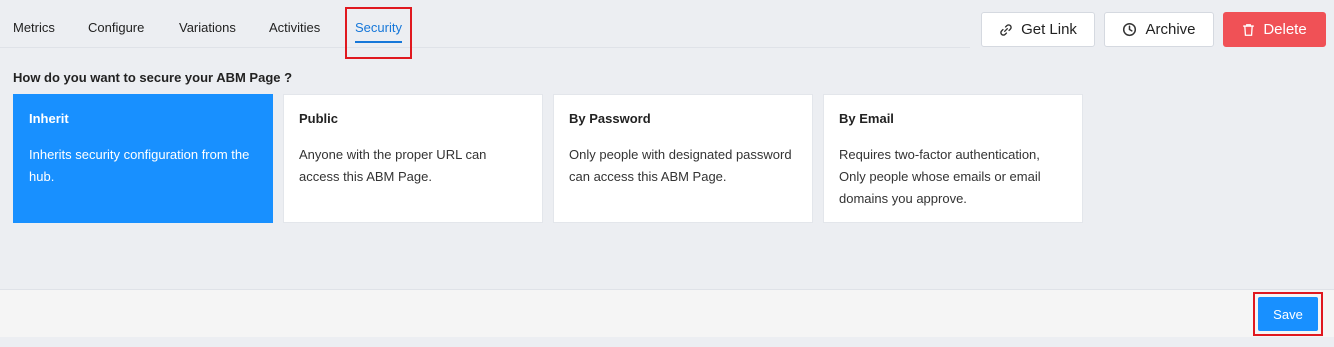 This screenshot has height=347, width=1334. I want to click on clock-icon, so click(1129, 29).